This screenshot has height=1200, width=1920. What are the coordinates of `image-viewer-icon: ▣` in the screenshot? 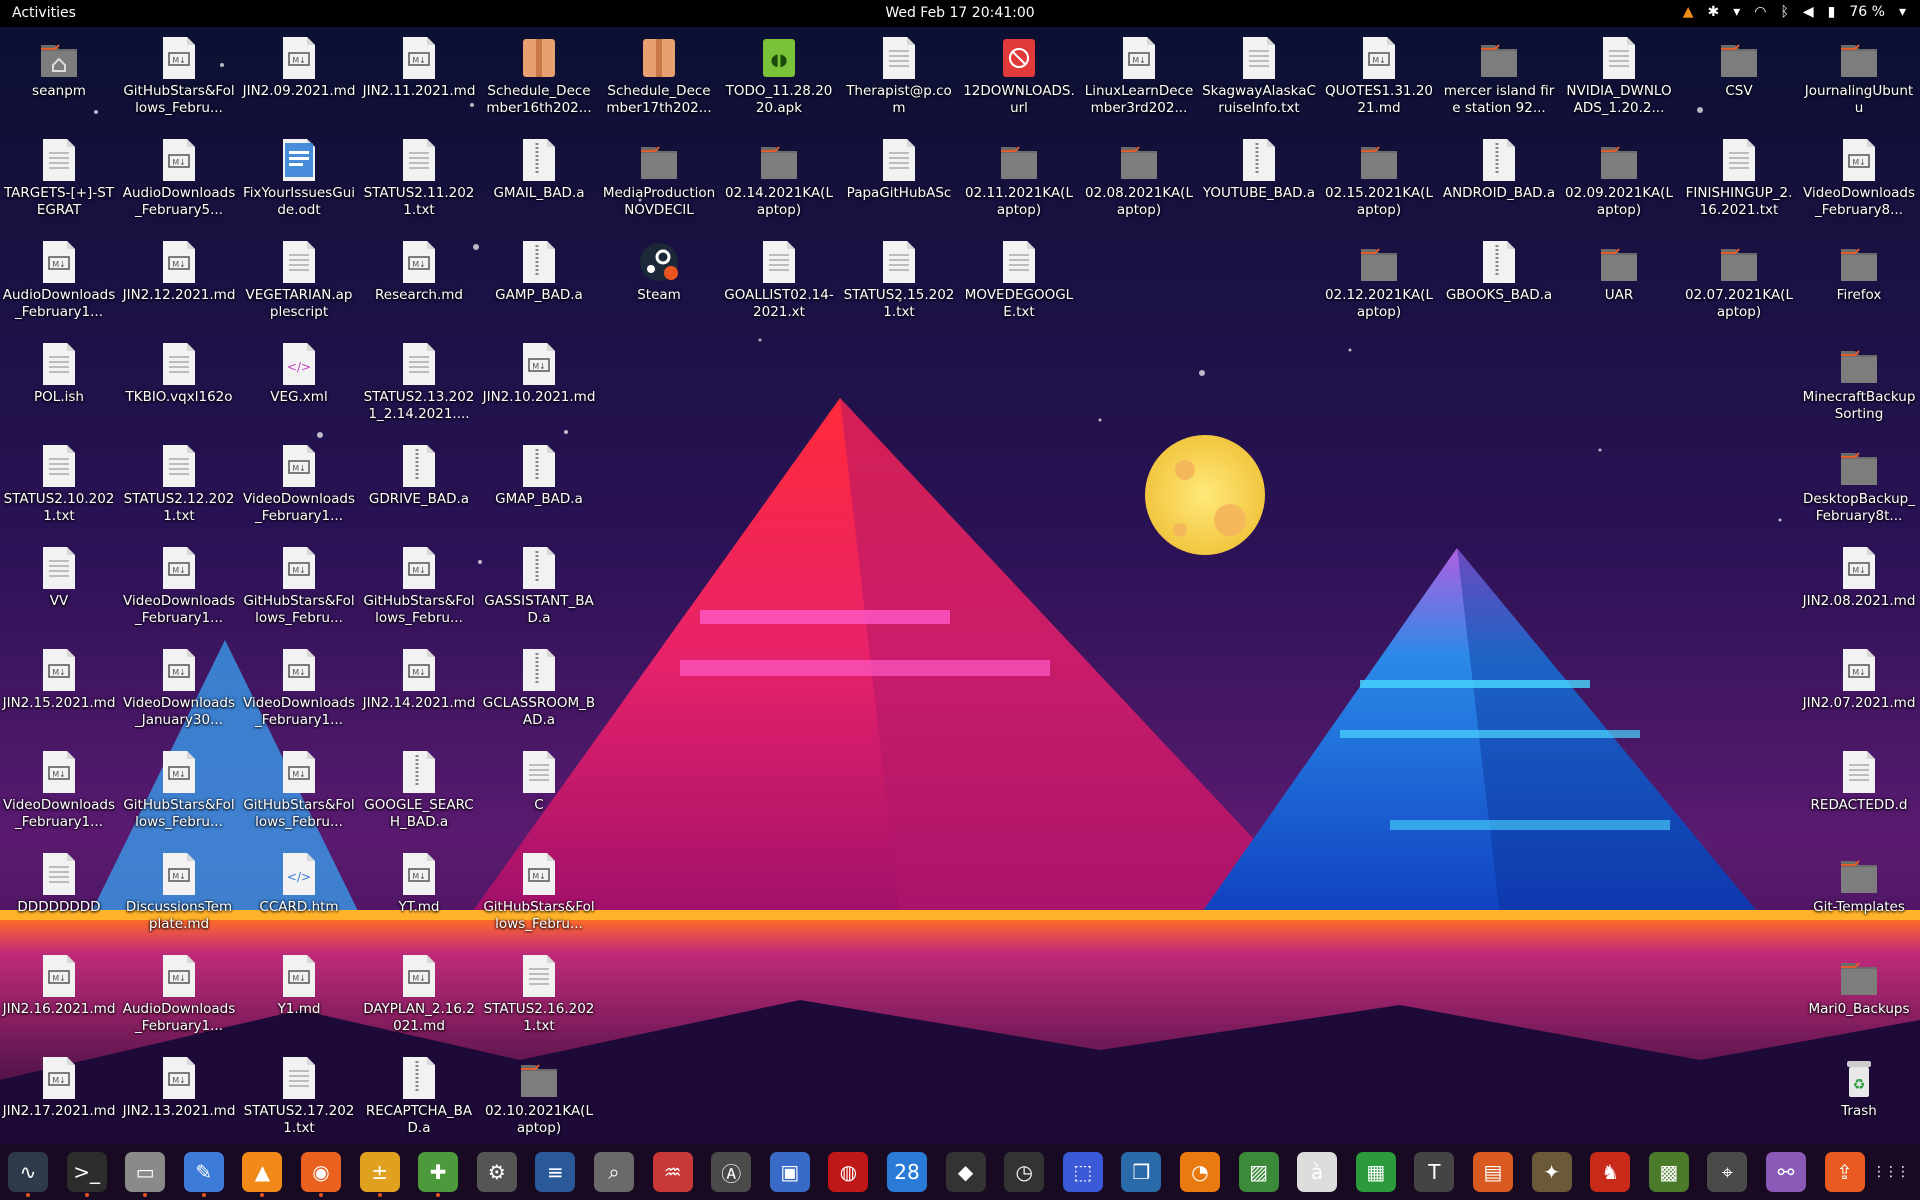 It's located at (789, 1172).